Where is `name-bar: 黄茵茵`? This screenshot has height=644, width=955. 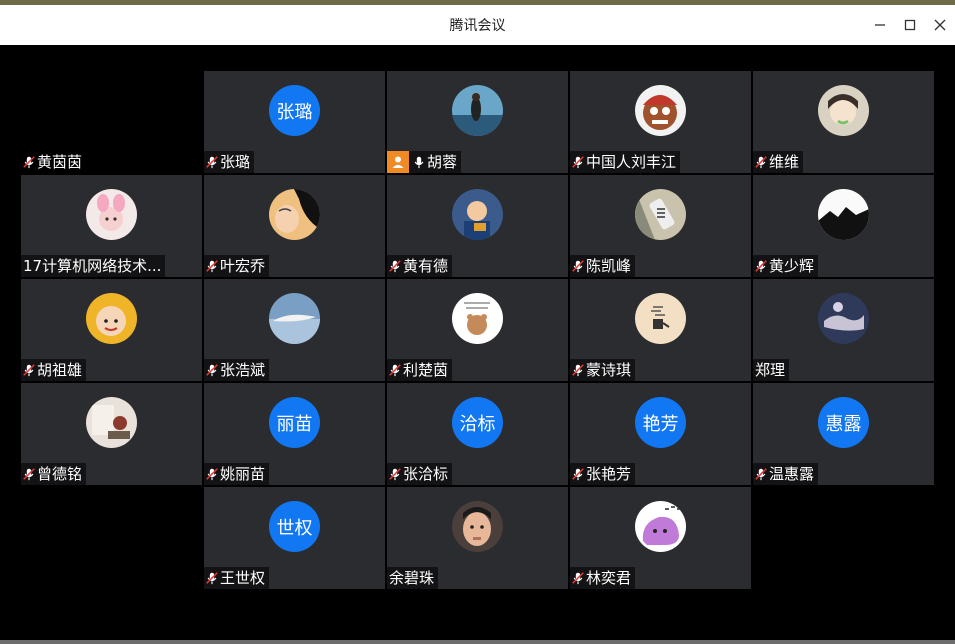
name-bar: 黄茵茵 is located at coordinates (54, 162).